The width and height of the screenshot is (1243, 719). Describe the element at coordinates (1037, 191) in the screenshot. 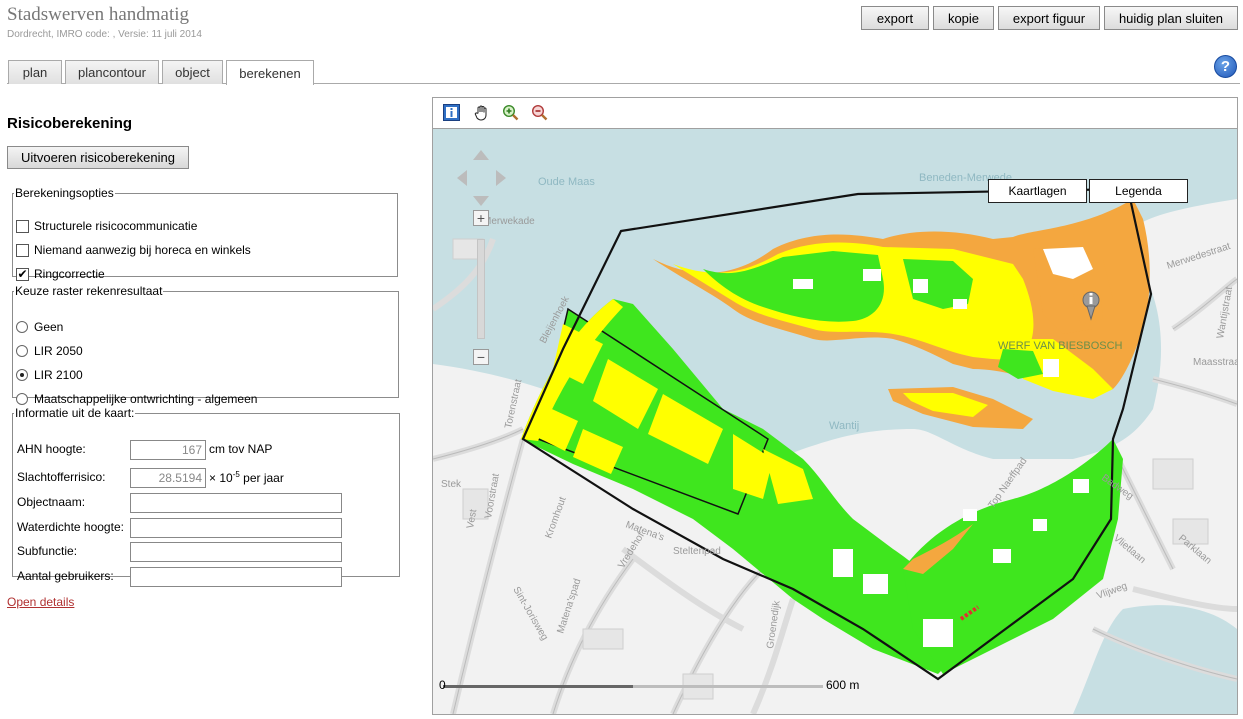

I see `kaartlagen-button: Kaartlagen` at that location.